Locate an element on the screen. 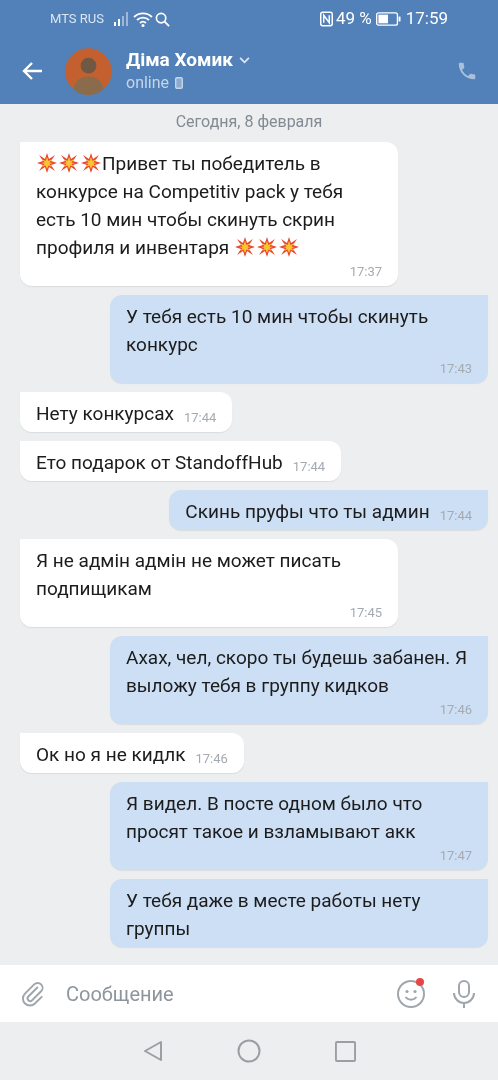 This screenshot has width=498, height=1080. contact-name: Діма Хомик is located at coordinates (179, 60).